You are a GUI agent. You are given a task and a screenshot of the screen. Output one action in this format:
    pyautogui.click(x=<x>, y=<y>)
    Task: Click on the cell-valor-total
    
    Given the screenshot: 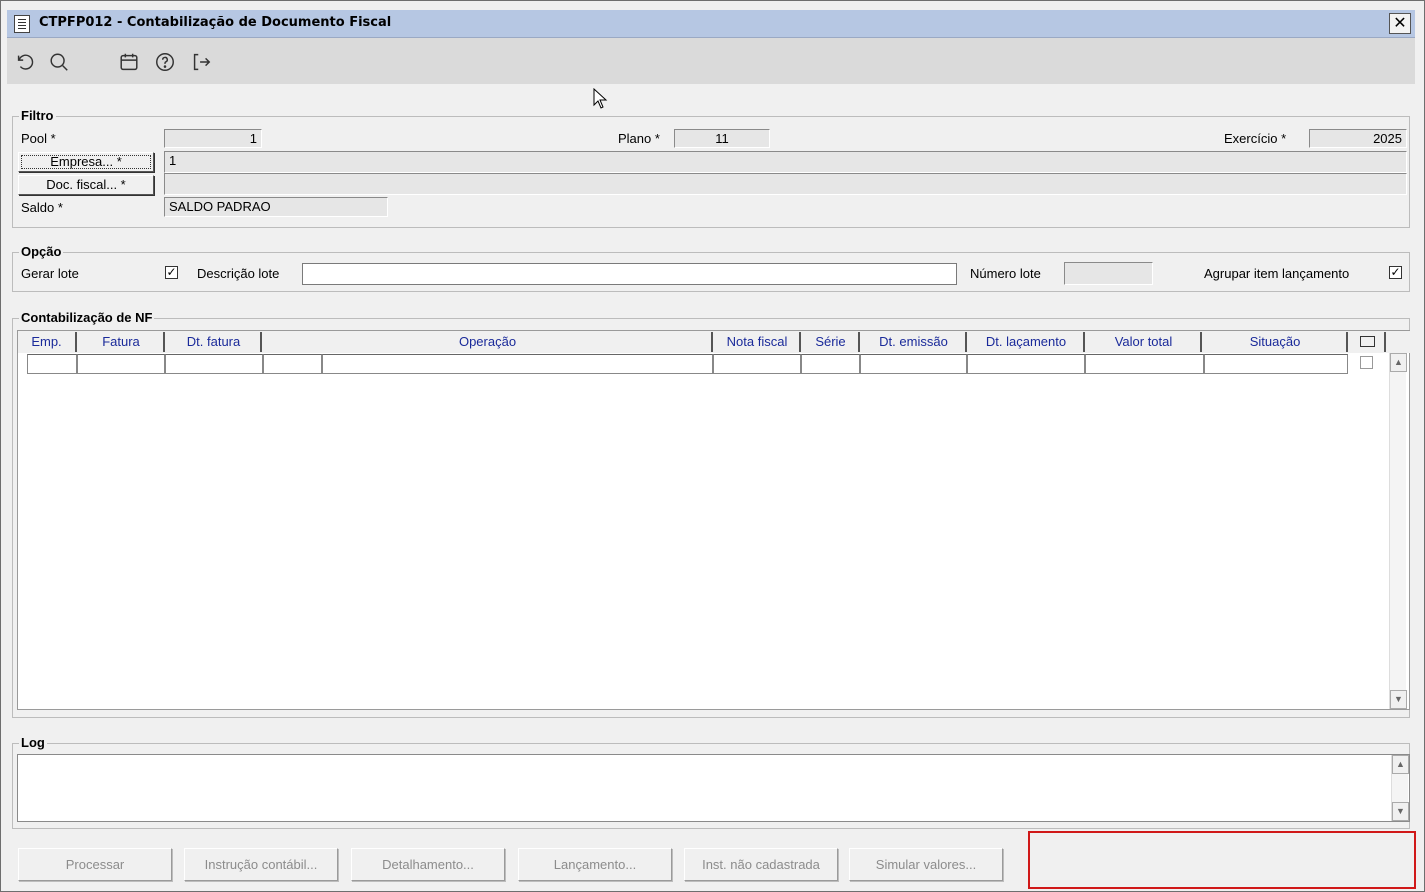 What is the action you would take?
    pyautogui.click(x=1144, y=364)
    